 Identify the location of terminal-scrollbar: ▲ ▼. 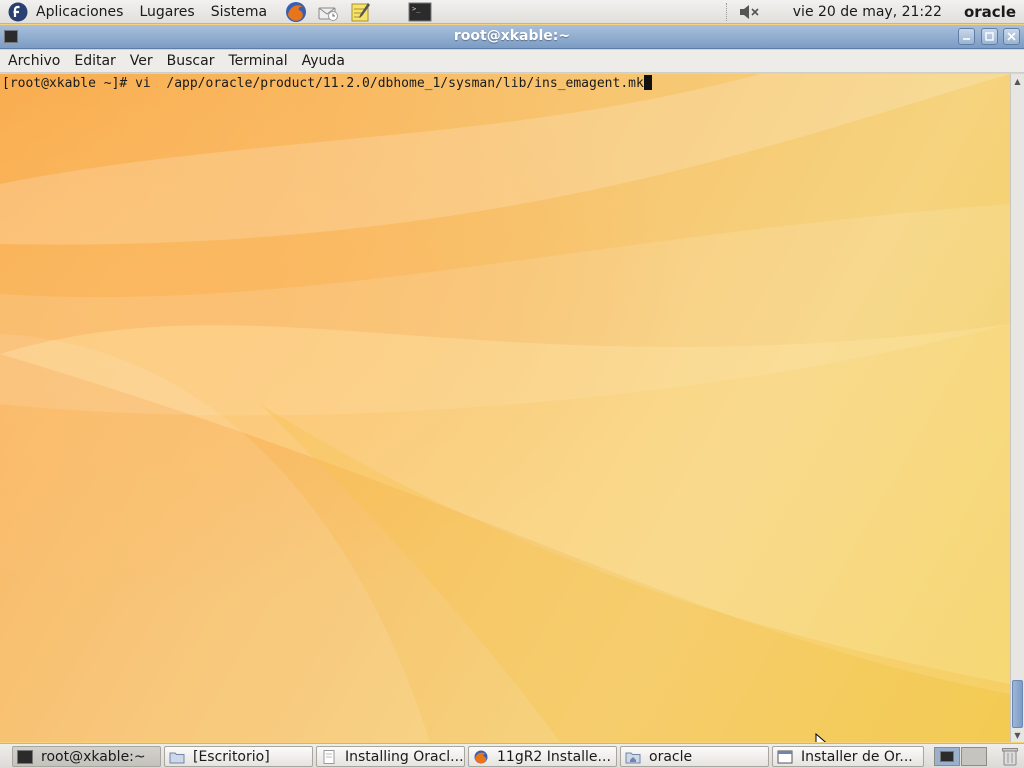
(1017, 408).